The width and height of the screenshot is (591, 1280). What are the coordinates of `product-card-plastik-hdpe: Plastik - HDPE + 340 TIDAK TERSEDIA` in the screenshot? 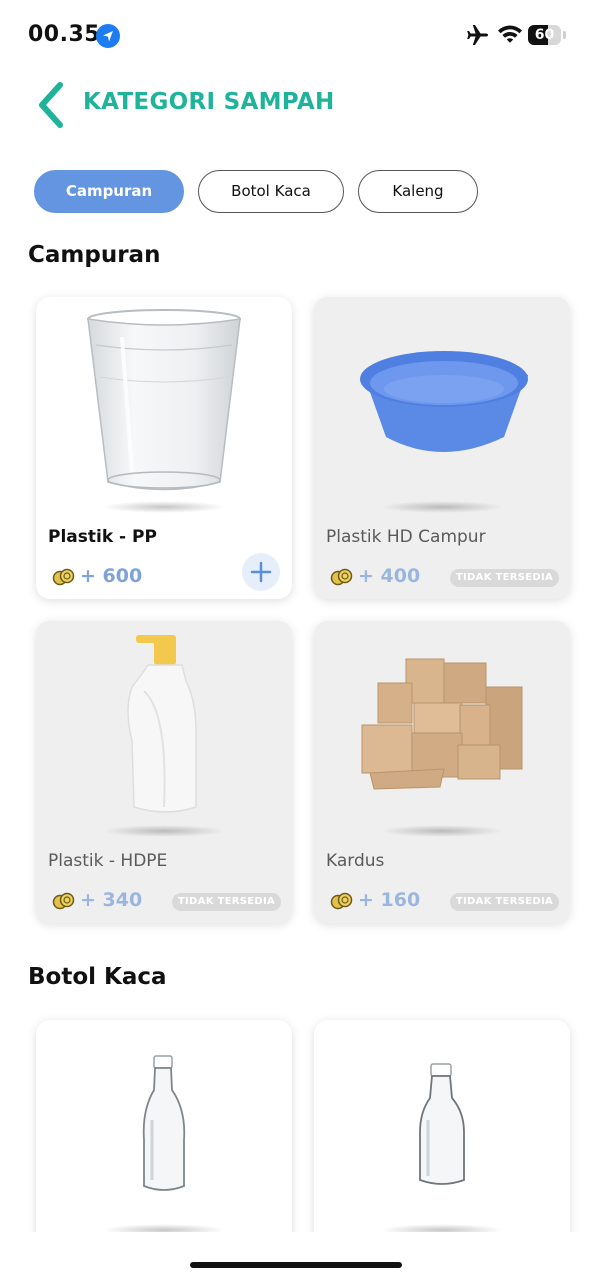 It's located at (164, 772).